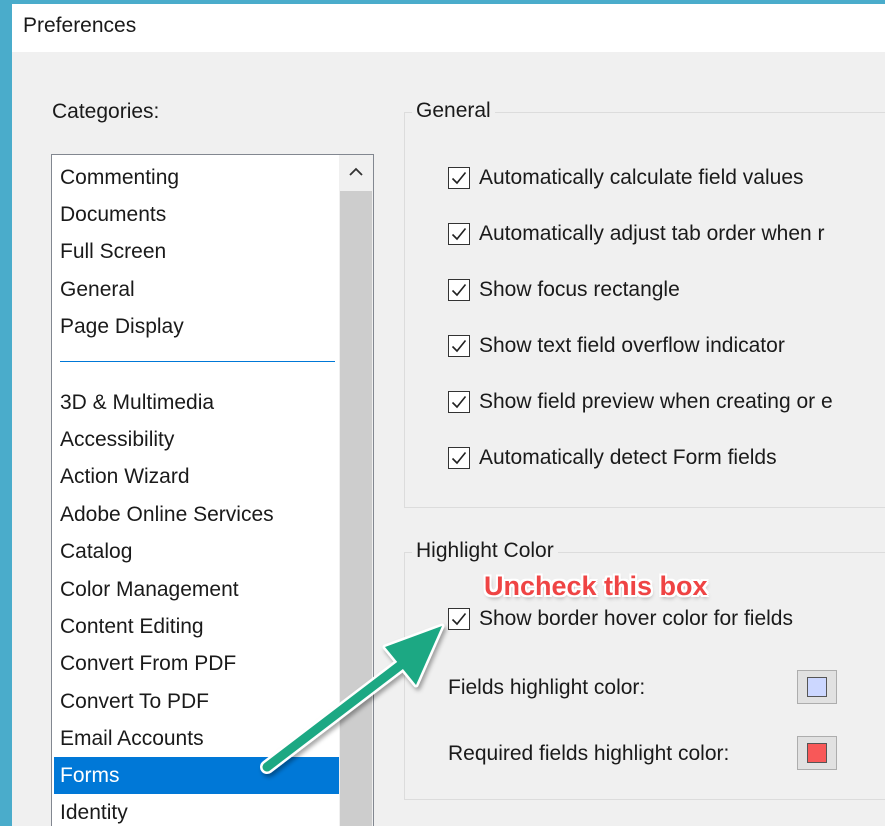 The height and width of the screenshot is (826, 885). What do you see at coordinates (652, 233) in the screenshot?
I see `option-label: Automatically adjust tab order when r` at bounding box center [652, 233].